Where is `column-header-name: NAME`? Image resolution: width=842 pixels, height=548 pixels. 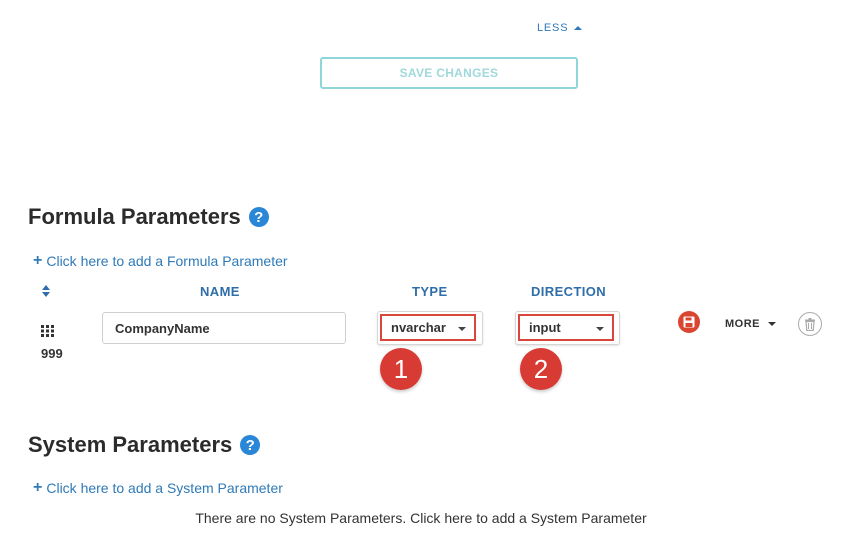 column-header-name: NAME is located at coordinates (220, 291).